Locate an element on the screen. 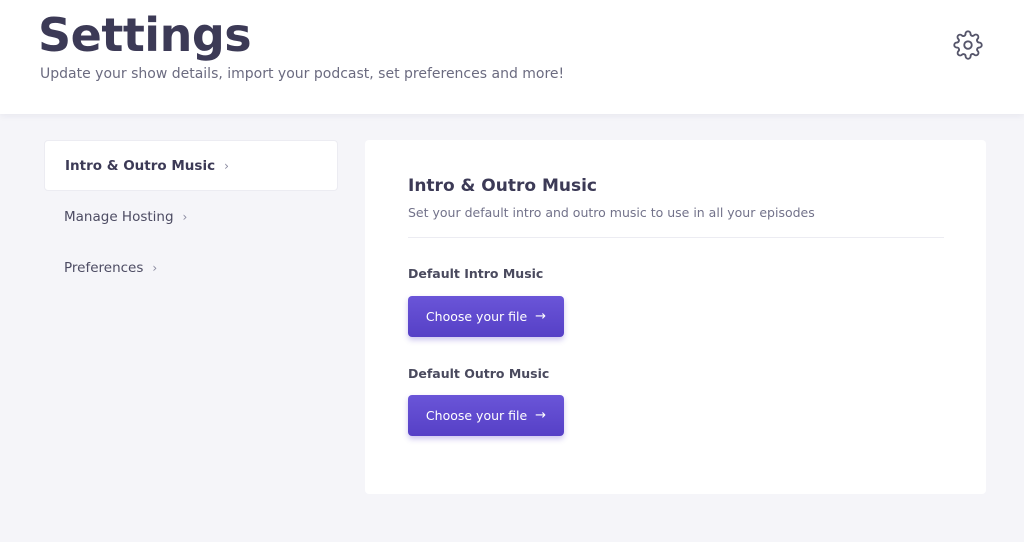  sidebar-item-manage-hosting: Manage Hosting › is located at coordinates (191, 216).